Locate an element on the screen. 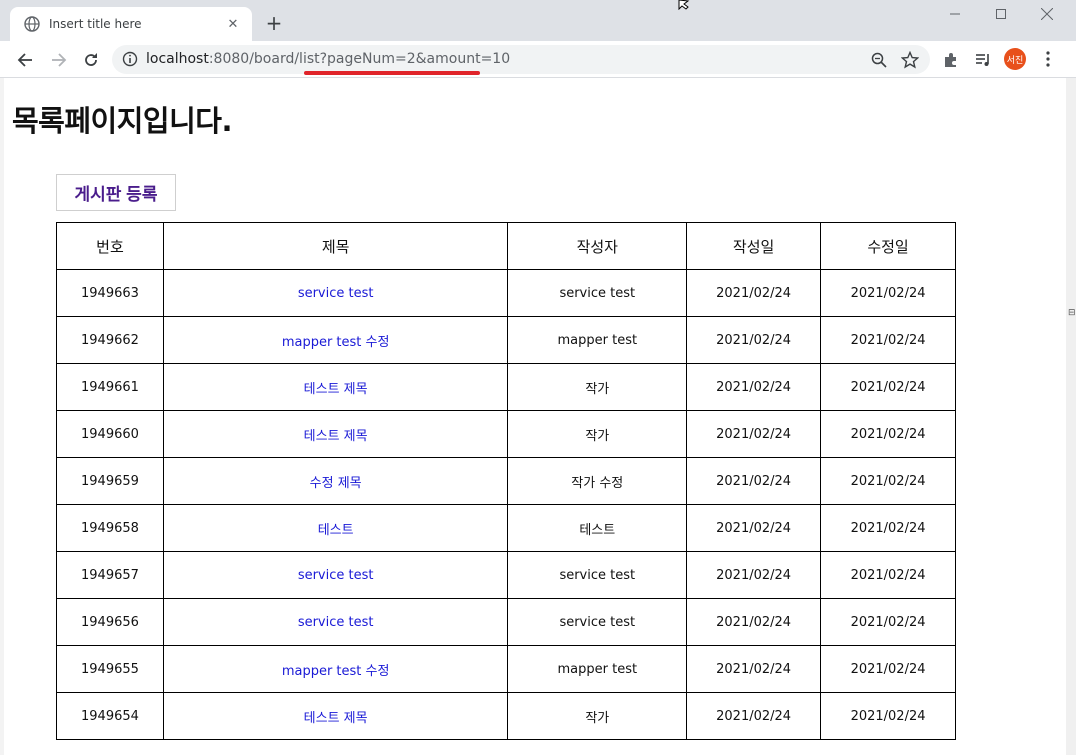  cell-bno: 1949657 is located at coordinates (110, 575).